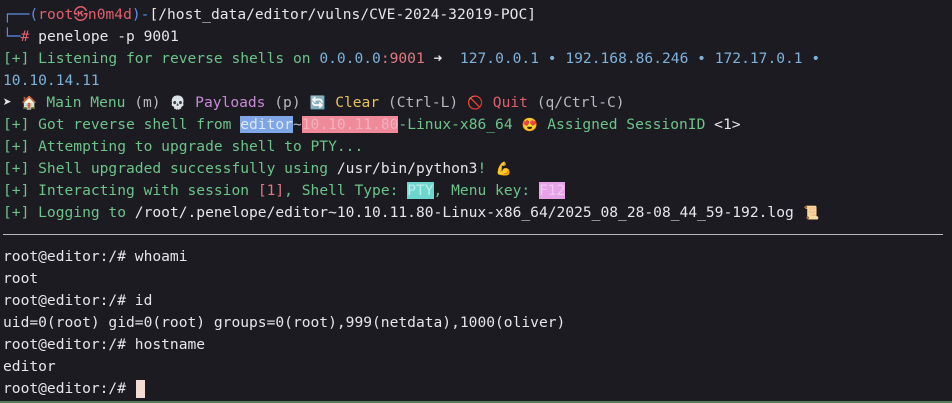 Image resolution: width=952 pixels, height=403 pixels. What do you see at coordinates (104, 36) in the screenshot?
I see `prompt-command: penelope -p 9001` at bounding box center [104, 36].